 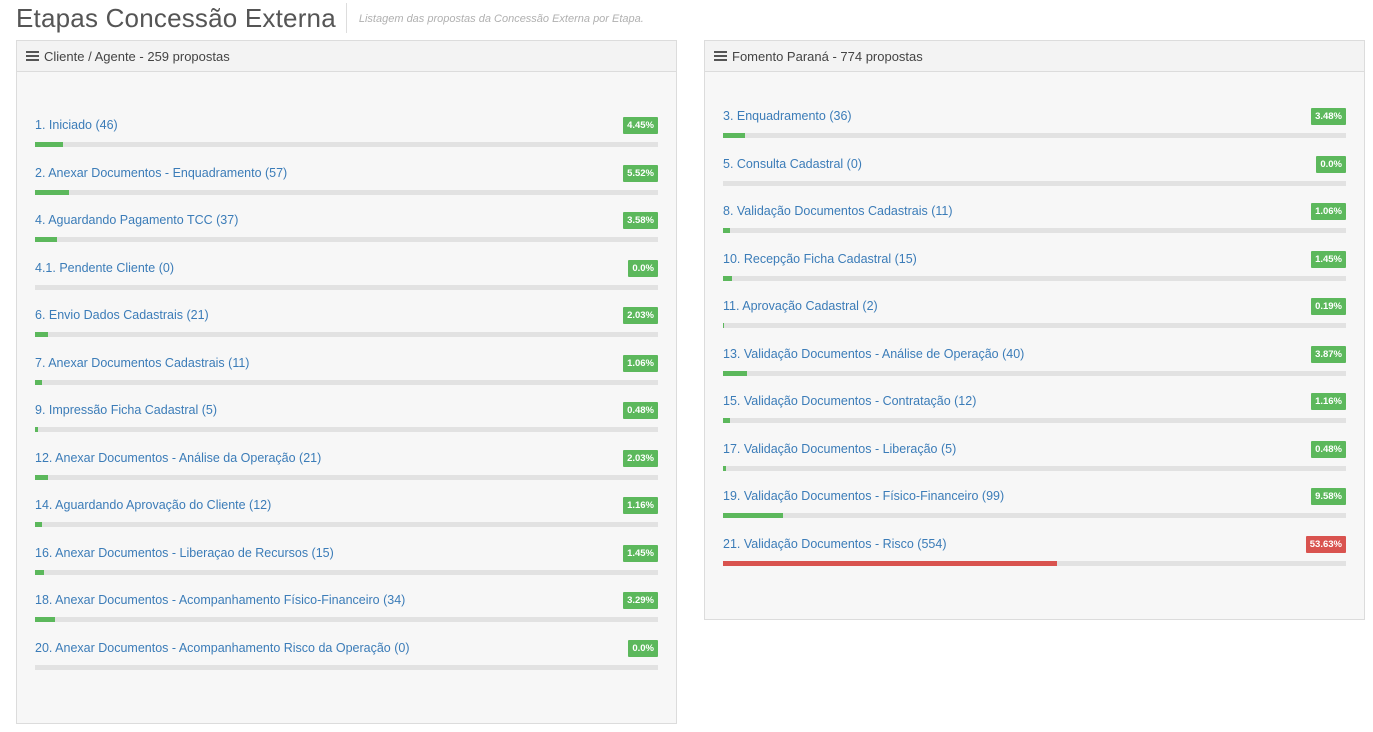 What do you see at coordinates (122, 315) in the screenshot?
I see `stage-link: 6. Envio Dados Cadastrais (21)` at bounding box center [122, 315].